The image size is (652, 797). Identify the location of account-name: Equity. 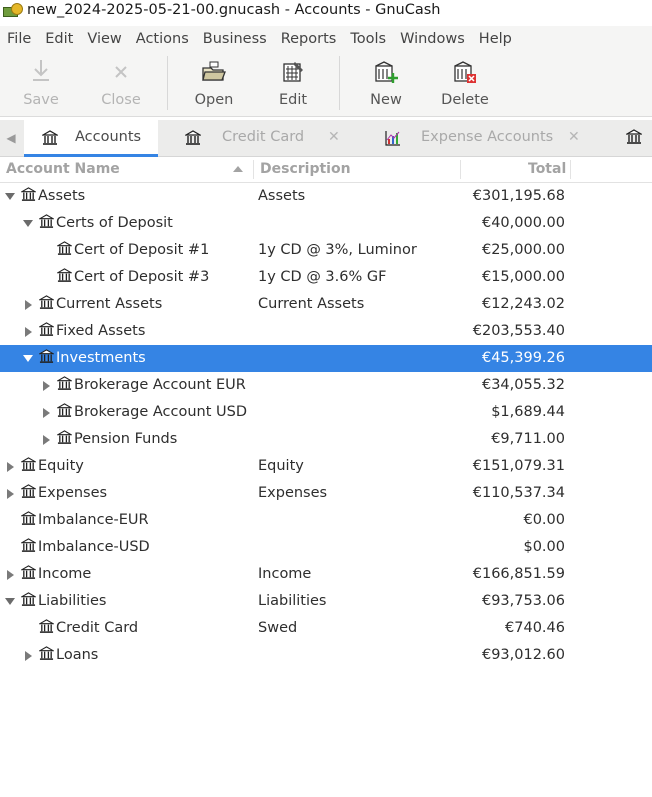
(61, 466).